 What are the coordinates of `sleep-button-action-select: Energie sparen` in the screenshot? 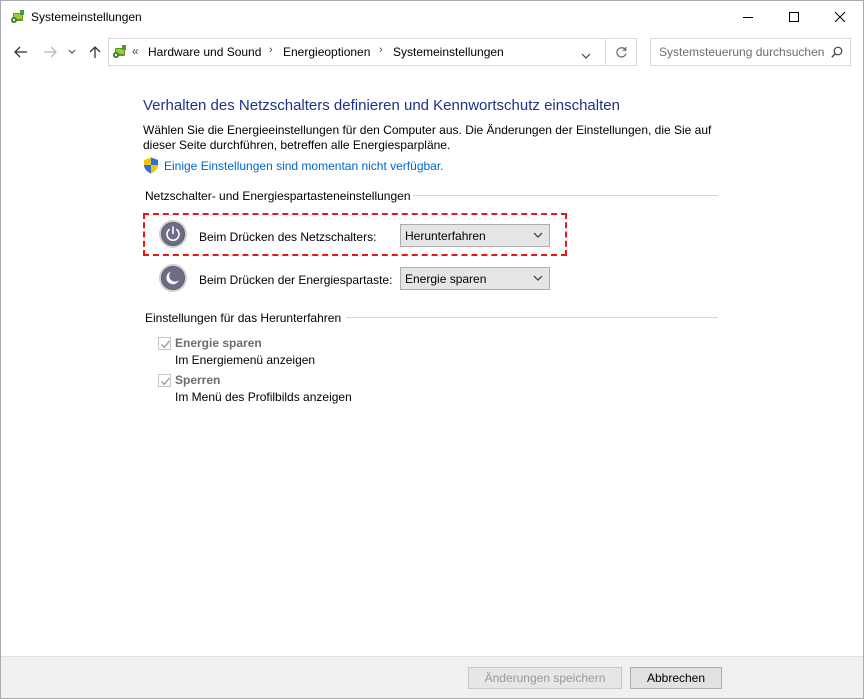 It's located at (475, 278).